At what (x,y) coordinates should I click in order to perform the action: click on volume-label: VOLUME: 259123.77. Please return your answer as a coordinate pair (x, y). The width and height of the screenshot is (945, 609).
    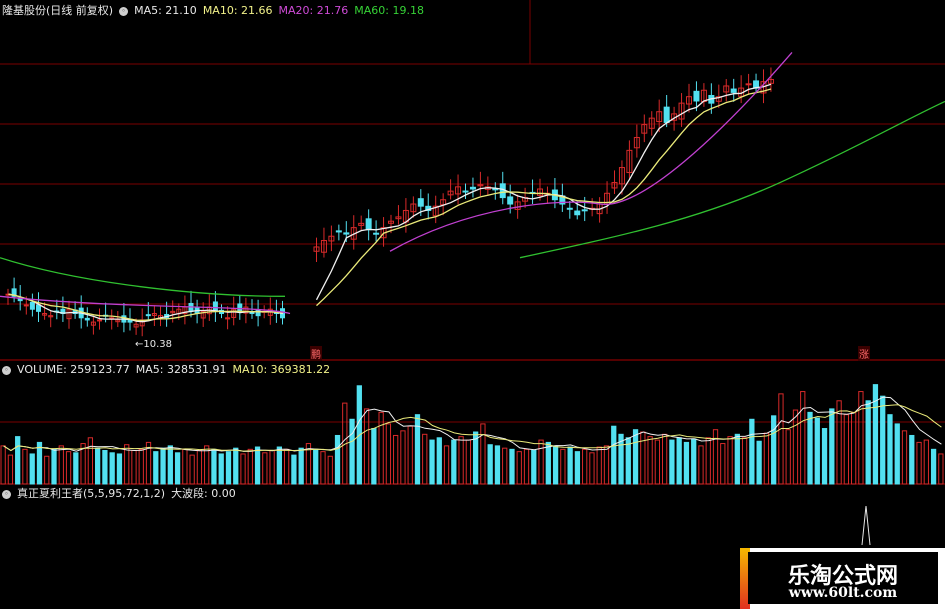
    Looking at the image, I should click on (73, 369).